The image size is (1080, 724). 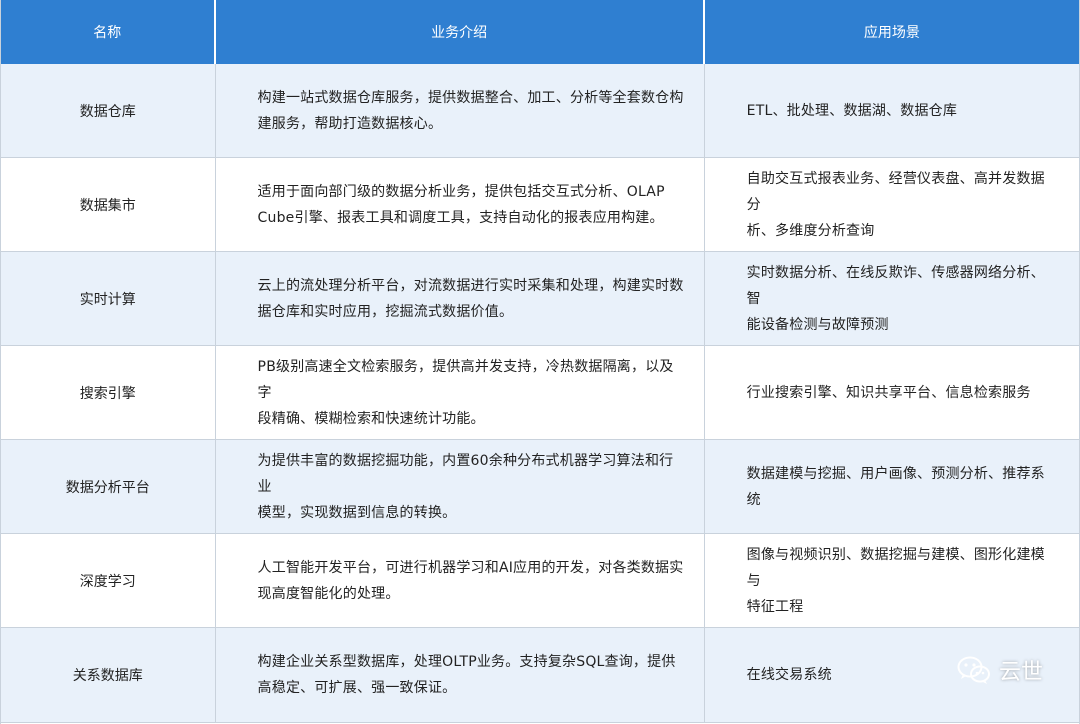 What do you see at coordinates (789, 675) in the screenshot?
I see `scene-line: 在线交易系统` at bounding box center [789, 675].